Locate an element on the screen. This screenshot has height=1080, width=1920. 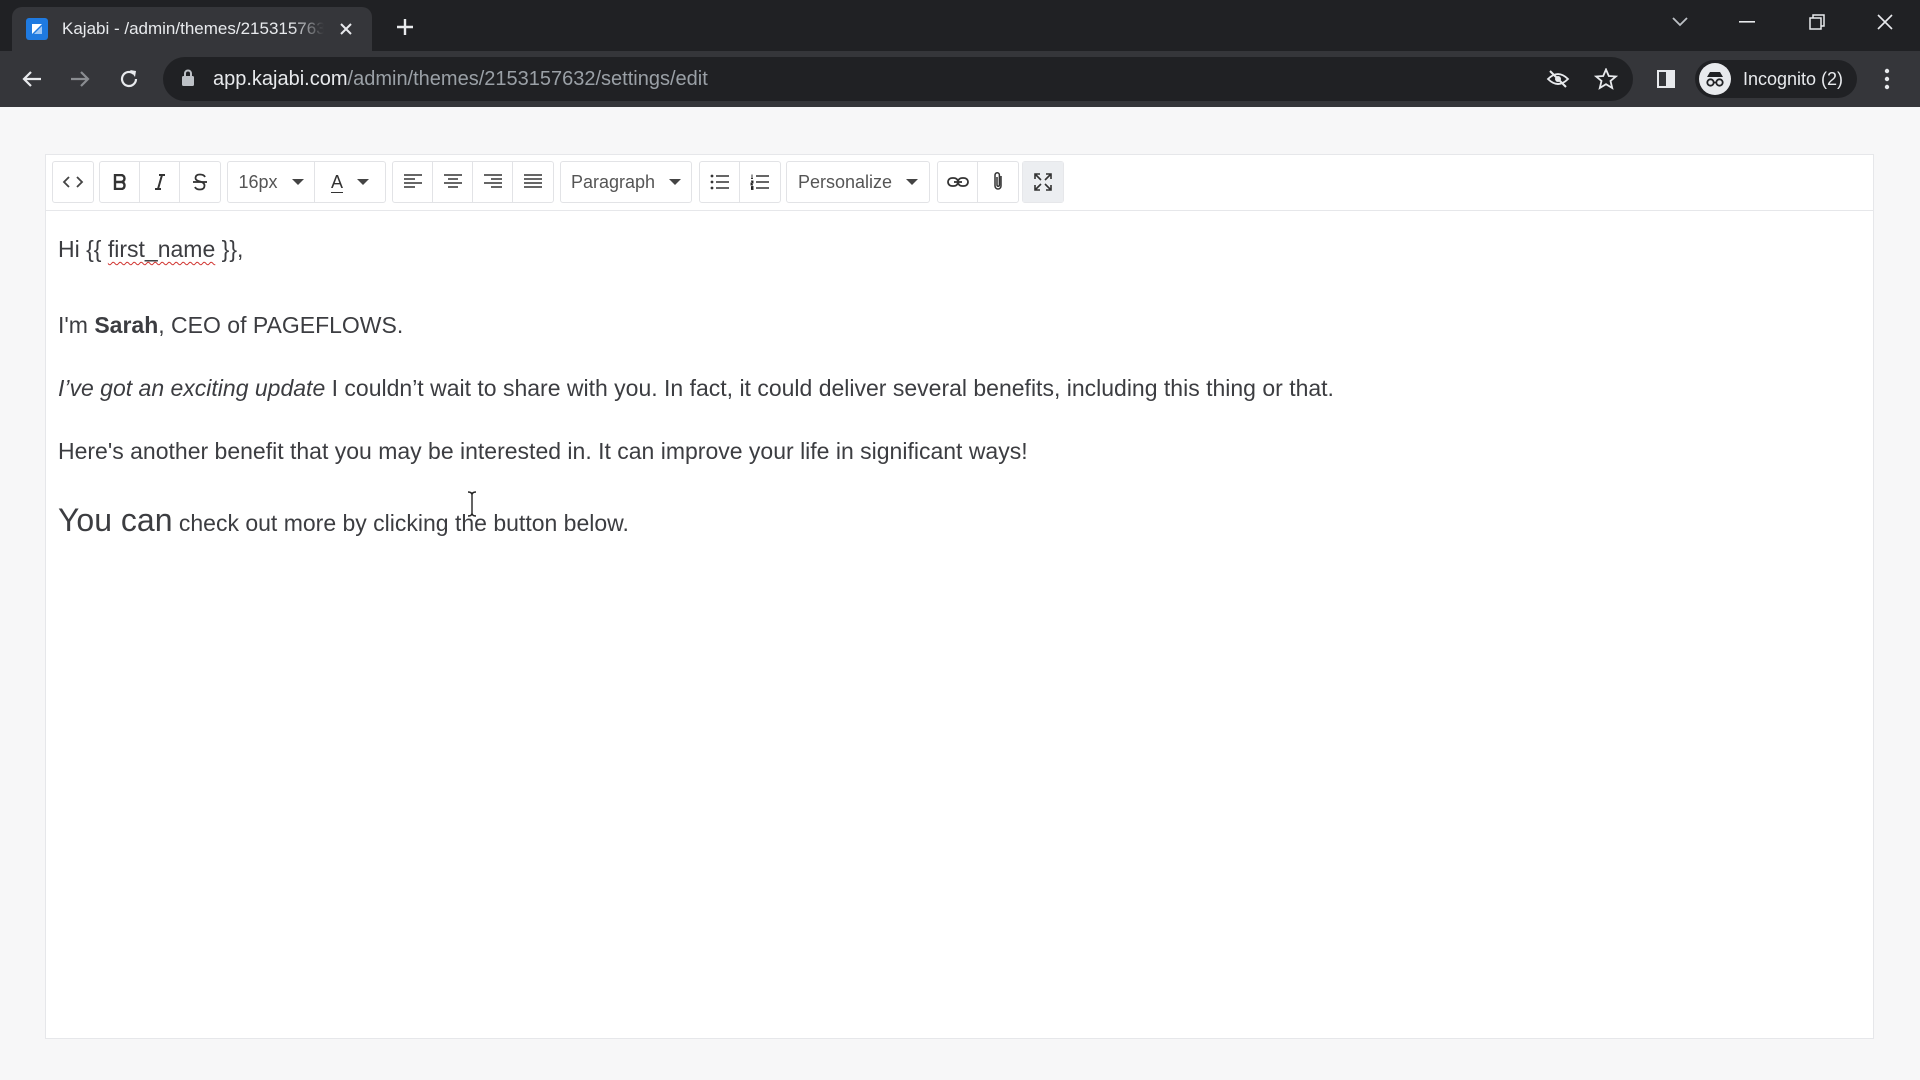
strikethrough-button is located at coordinates (200, 182).